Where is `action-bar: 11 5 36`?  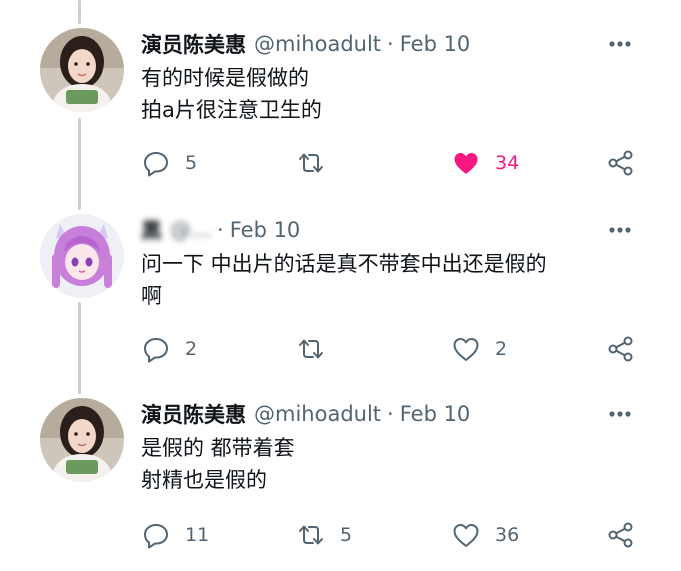 action-bar: 11 5 36 is located at coordinates (391, 535).